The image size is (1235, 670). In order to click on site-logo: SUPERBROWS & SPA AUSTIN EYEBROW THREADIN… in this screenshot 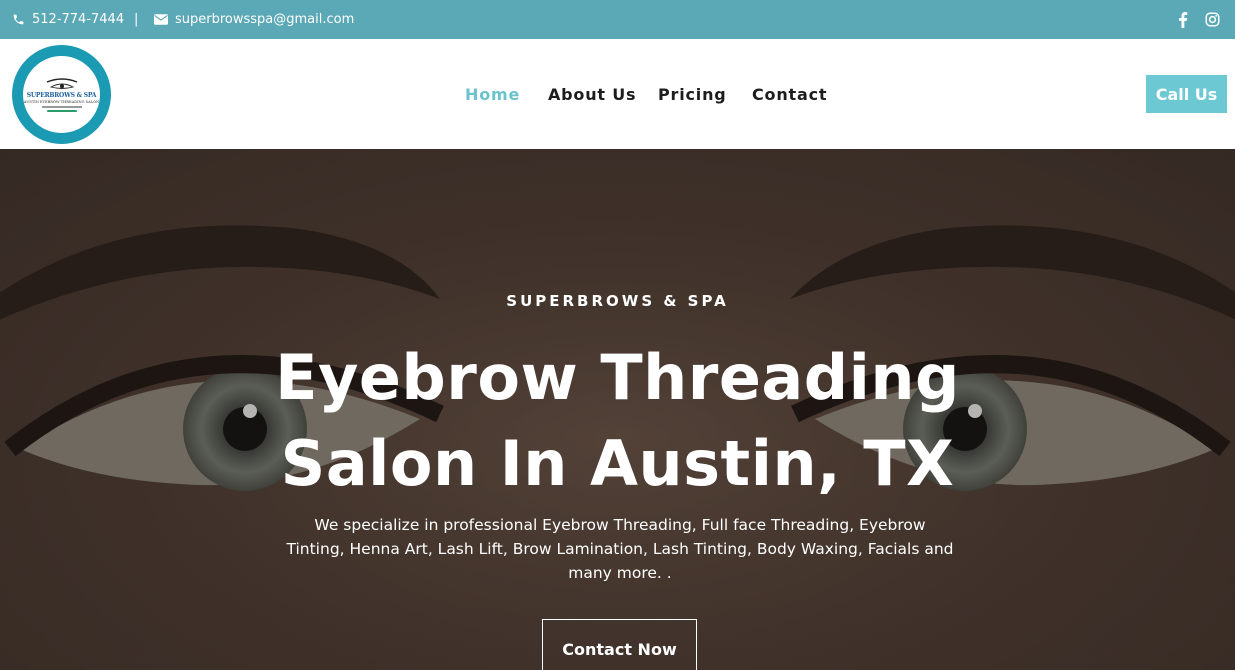, I will do `click(61, 94)`.